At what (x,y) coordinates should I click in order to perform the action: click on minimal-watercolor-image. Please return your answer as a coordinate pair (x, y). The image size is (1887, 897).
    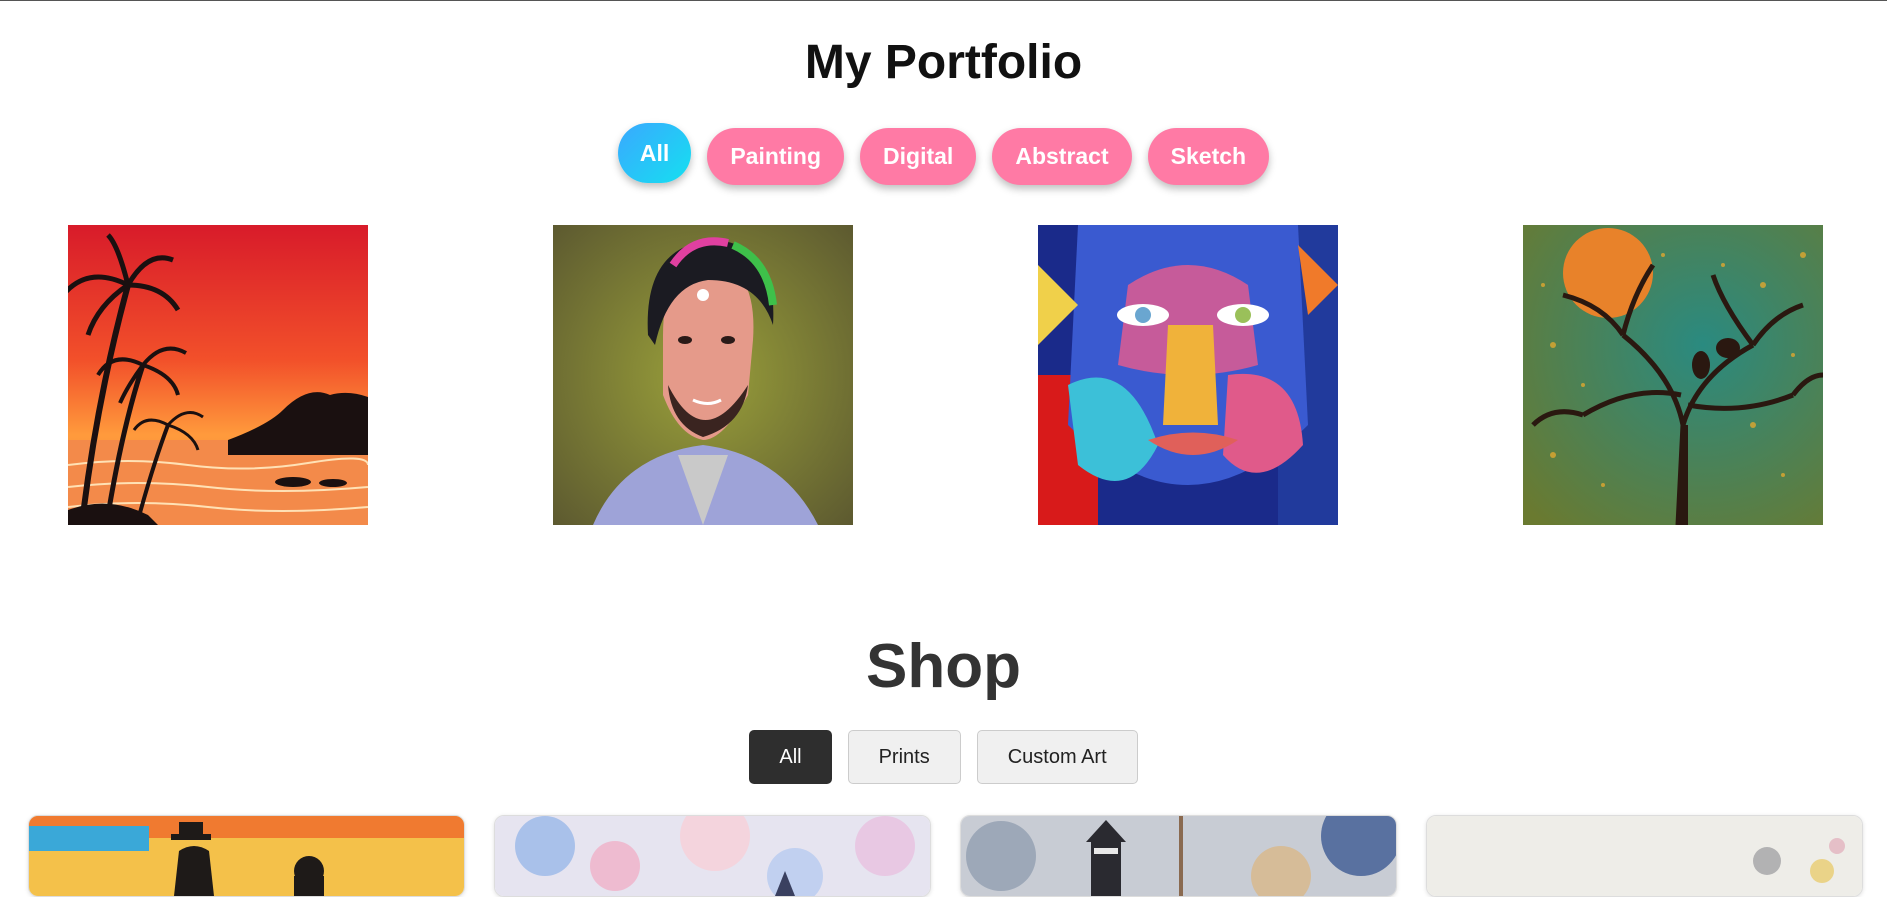
    Looking at the image, I should click on (1644, 856).